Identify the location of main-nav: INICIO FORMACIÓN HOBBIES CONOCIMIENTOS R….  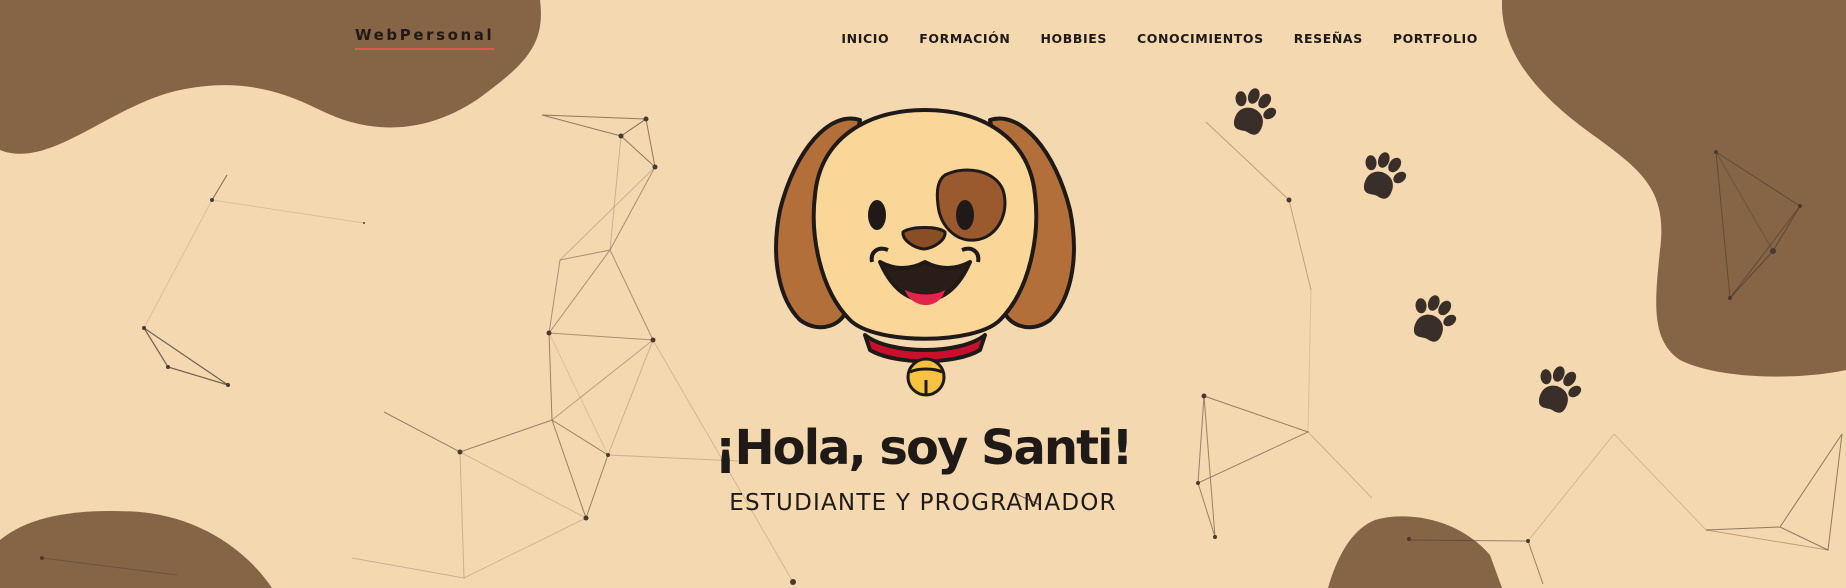
(1159, 39).